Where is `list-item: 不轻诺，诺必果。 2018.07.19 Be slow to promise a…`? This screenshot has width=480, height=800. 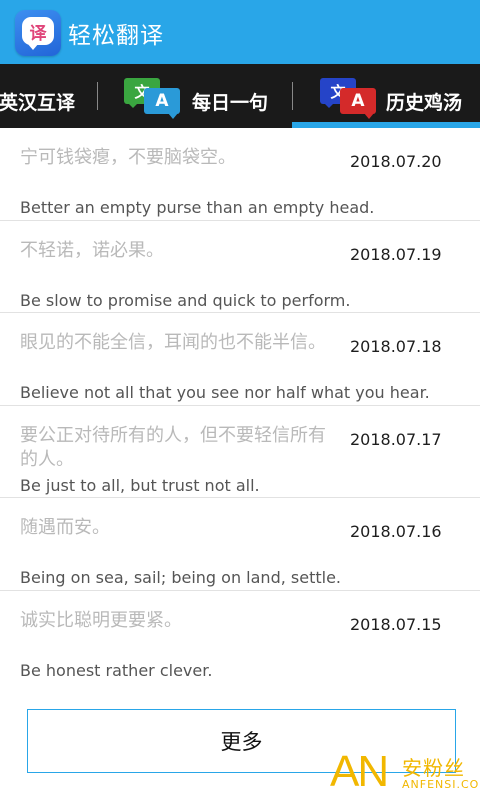
list-item: 不轻诺，诺必果。 2018.07.19 Be slow to promise a… is located at coordinates (240, 267).